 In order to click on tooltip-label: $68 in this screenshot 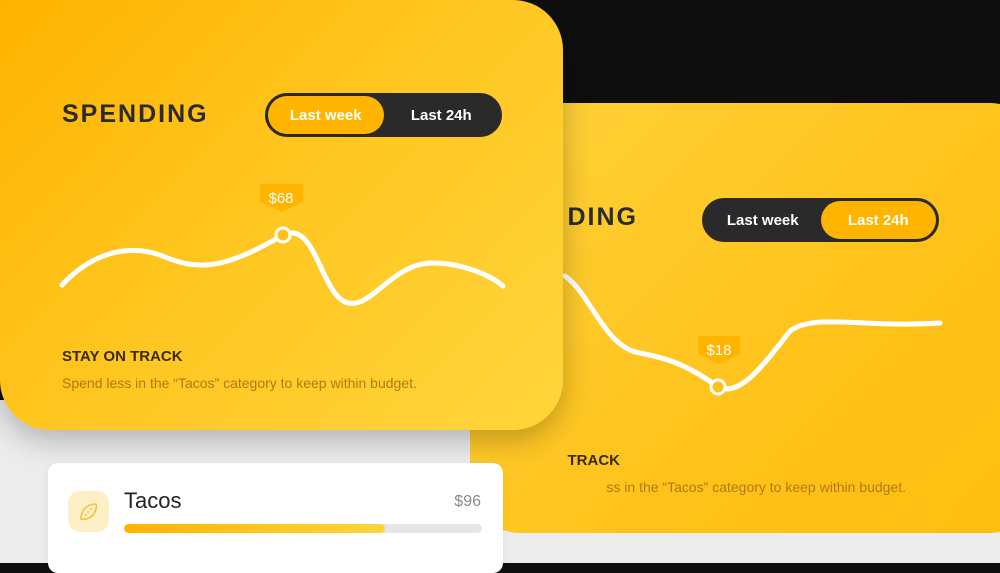, I will do `click(280, 198)`.